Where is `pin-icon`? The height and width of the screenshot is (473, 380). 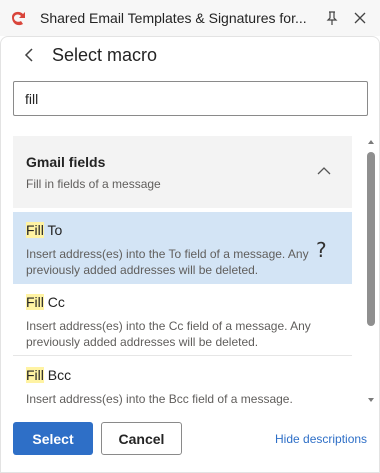
pin-icon is located at coordinates (332, 18).